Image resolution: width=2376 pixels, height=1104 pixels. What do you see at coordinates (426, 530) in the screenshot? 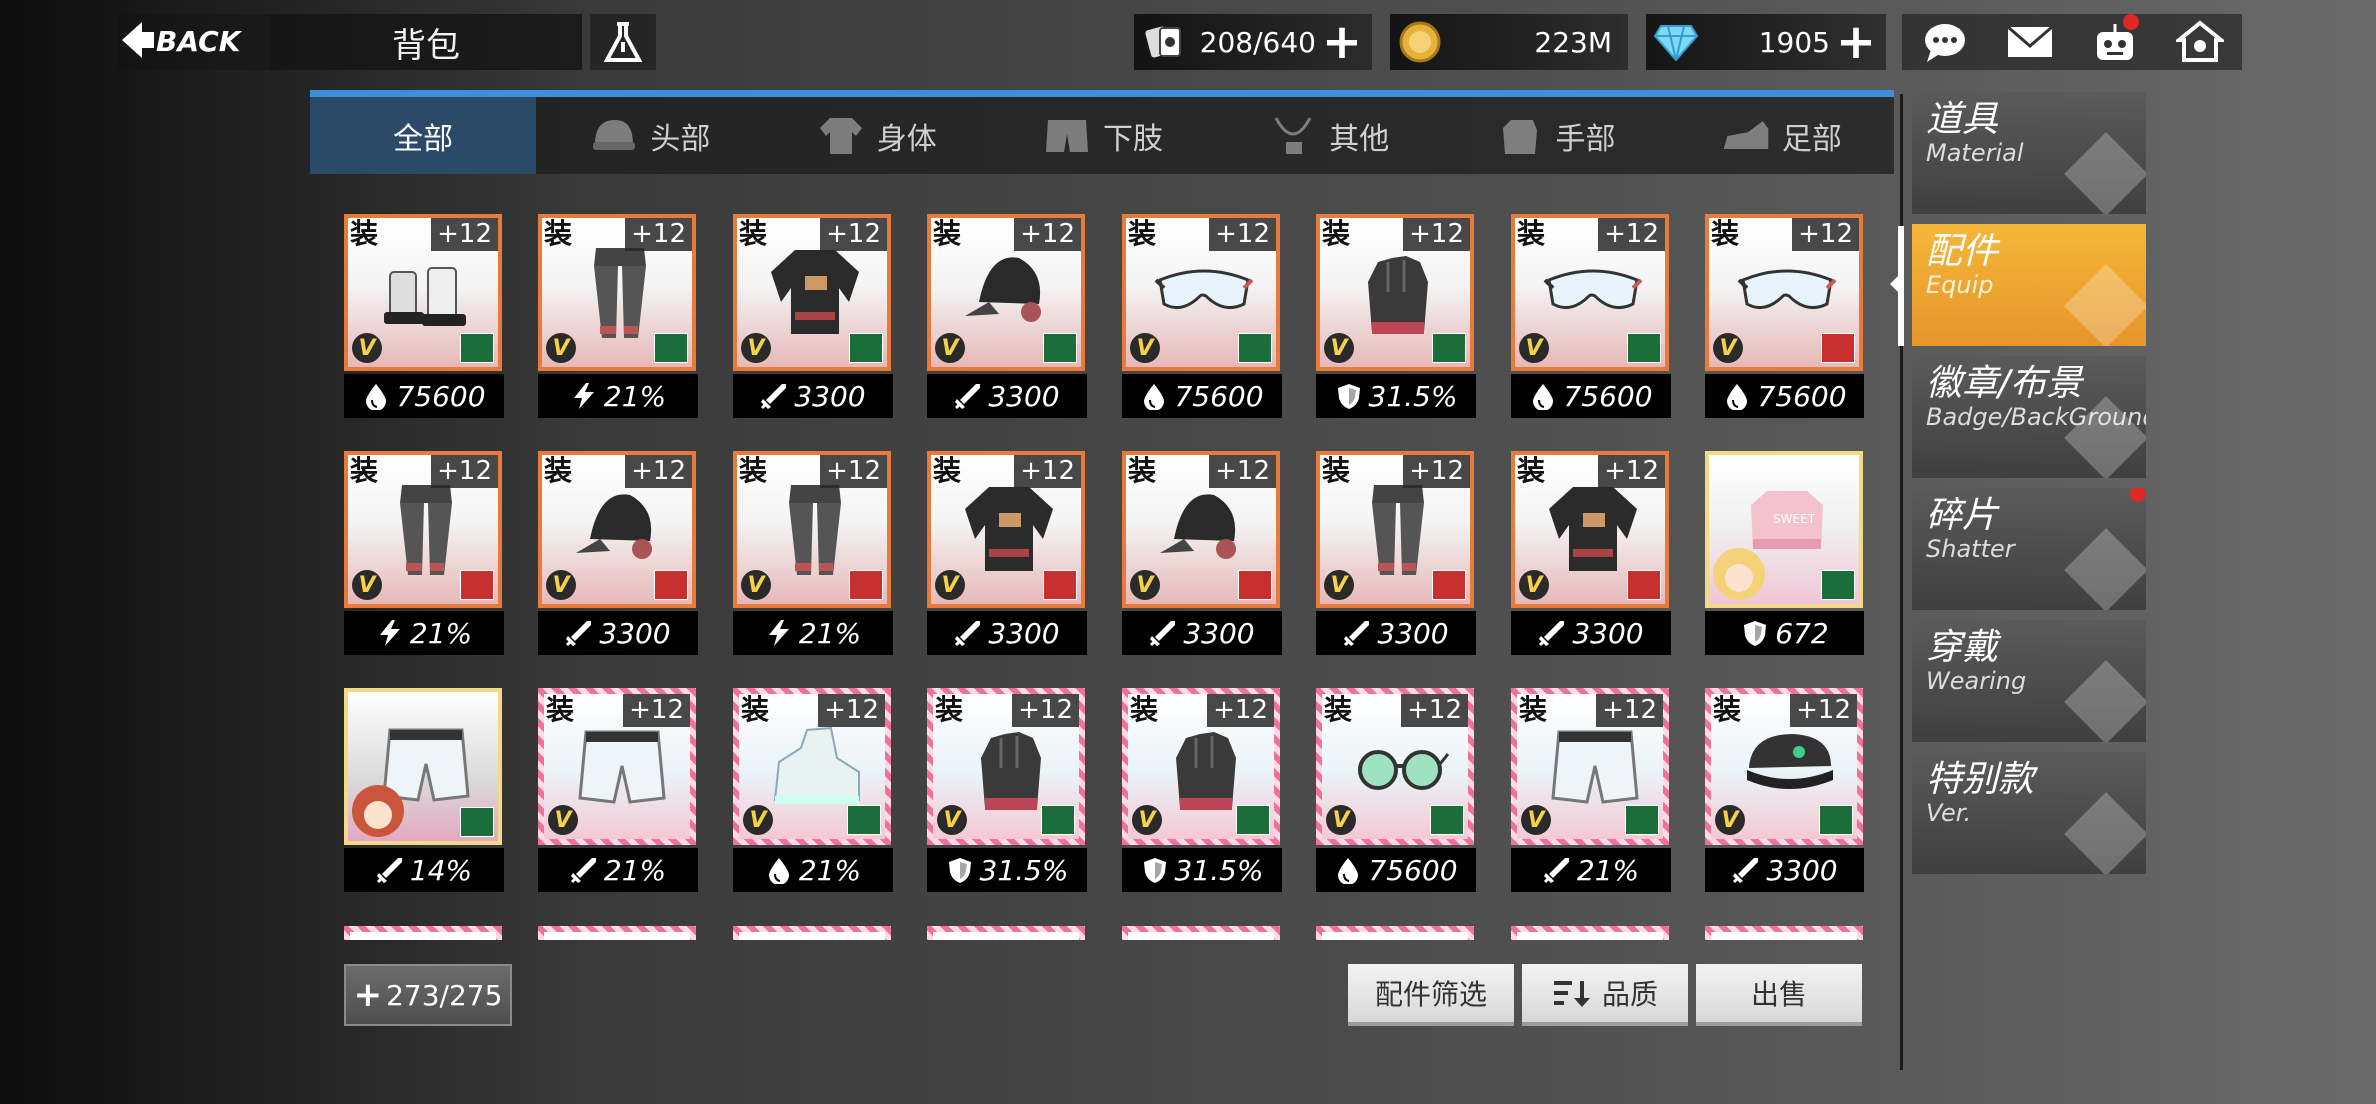
I see `item-pants-icon` at bounding box center [426, 530].